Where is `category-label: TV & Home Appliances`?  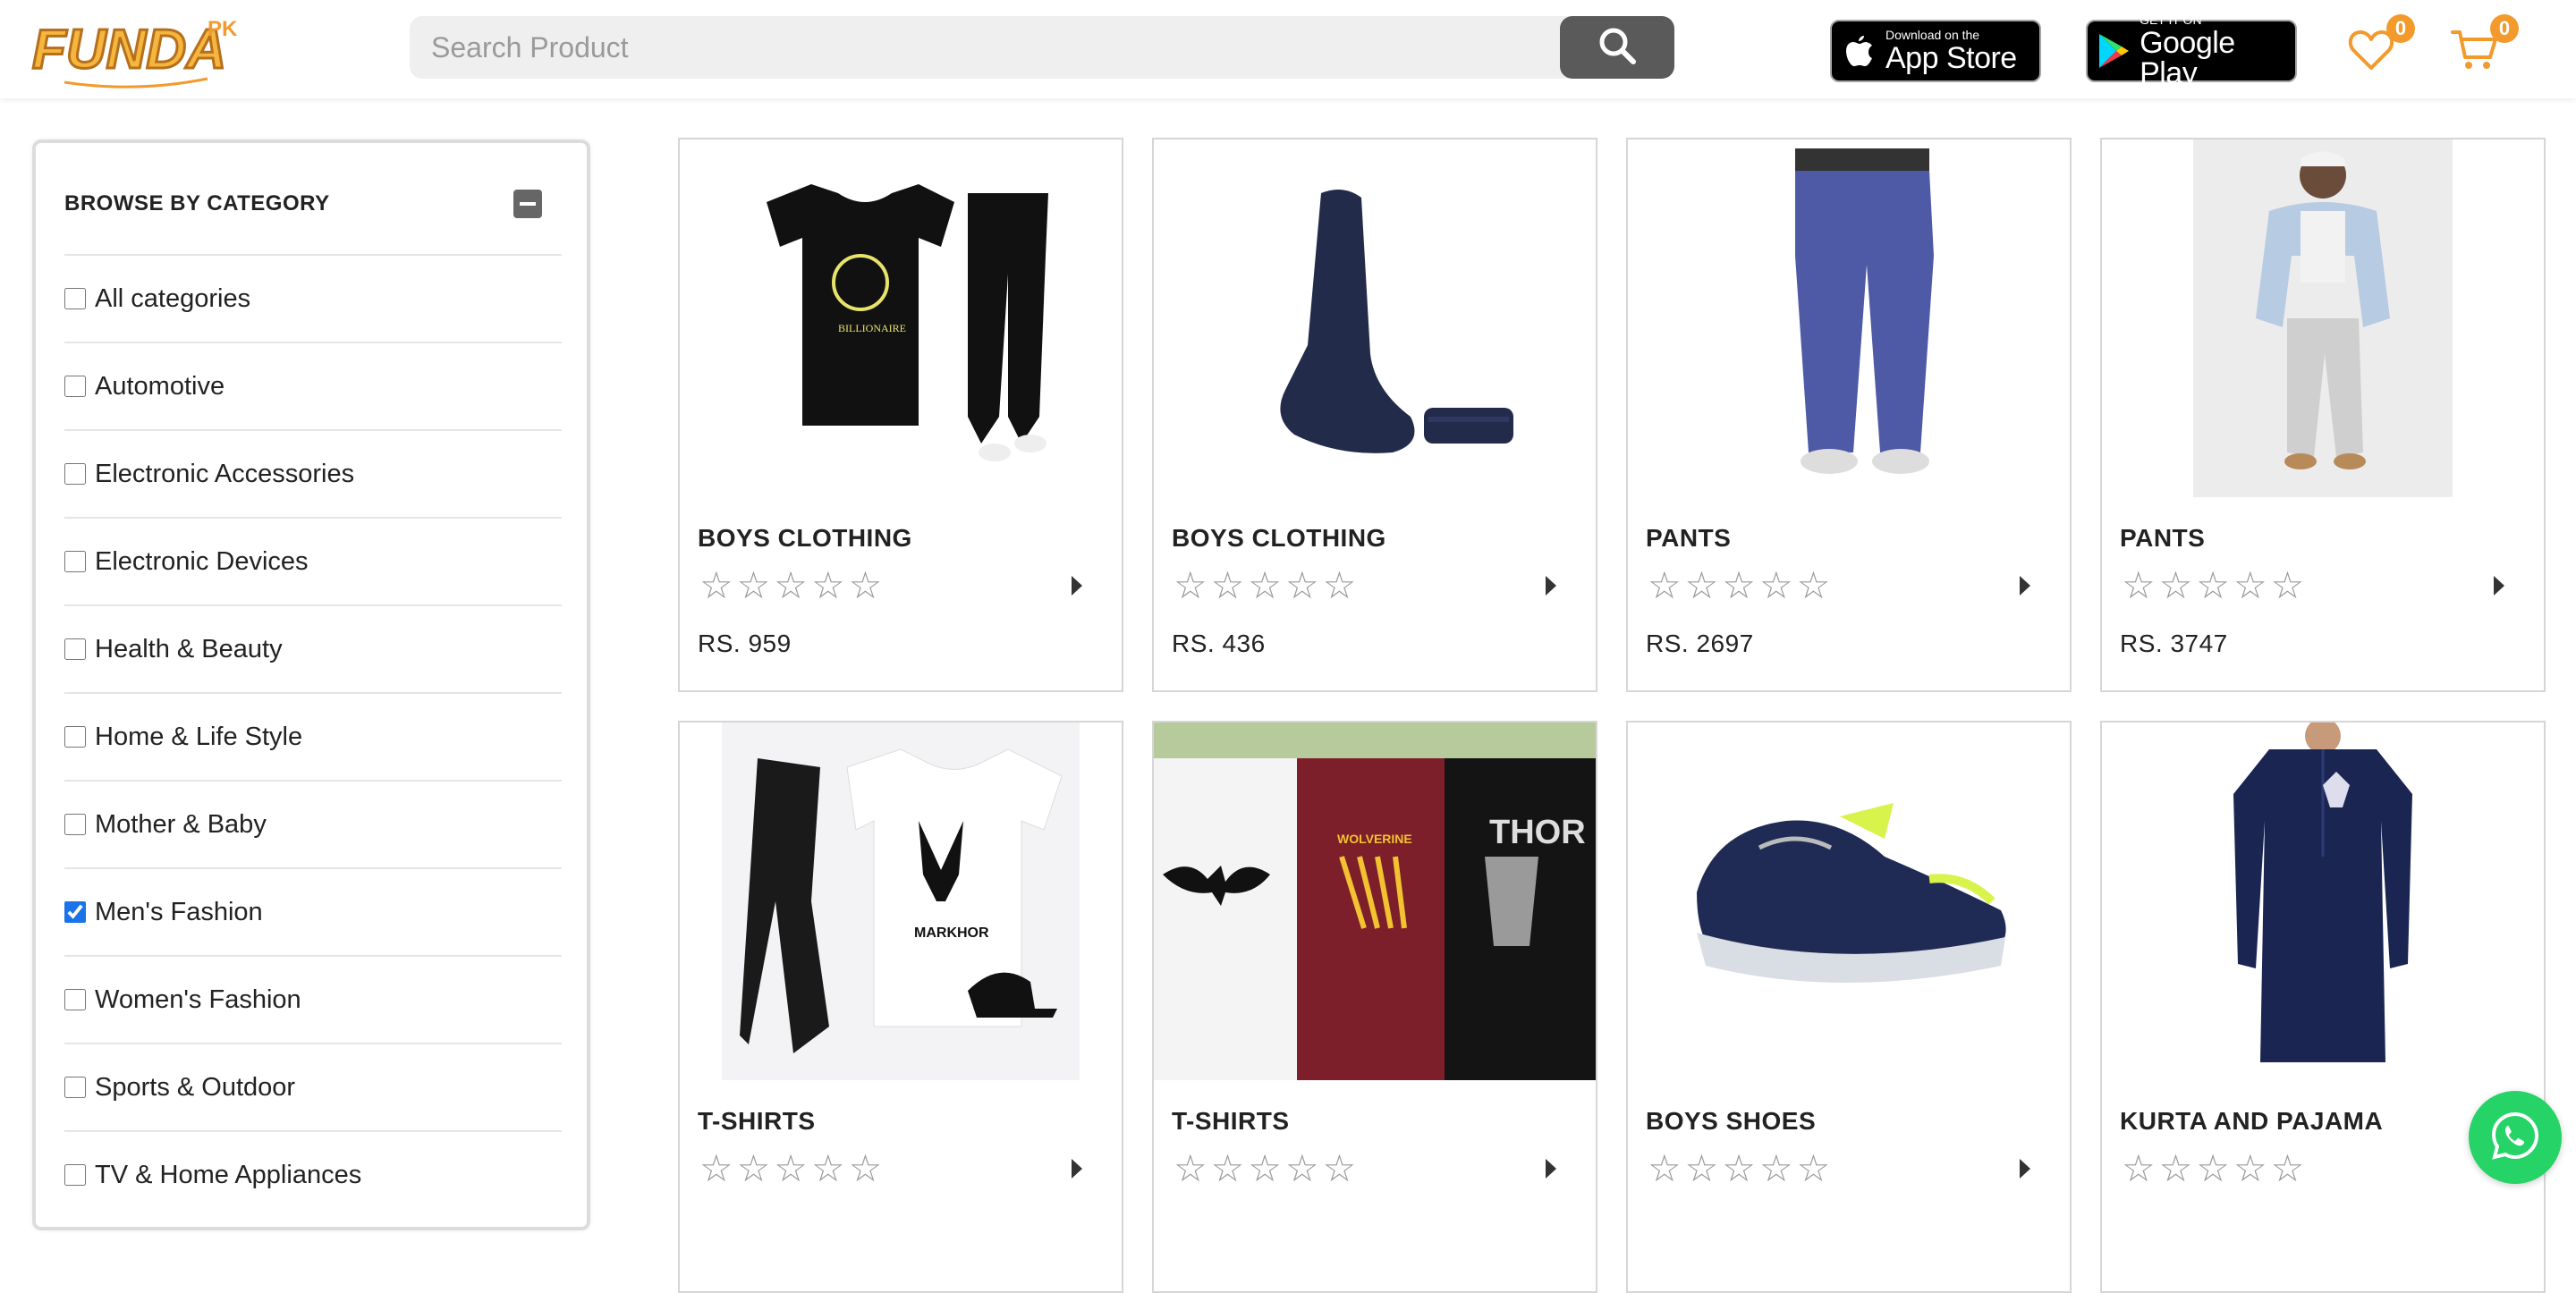
category-label: TV & Home Appliances is located at coordinates (228, 1175).